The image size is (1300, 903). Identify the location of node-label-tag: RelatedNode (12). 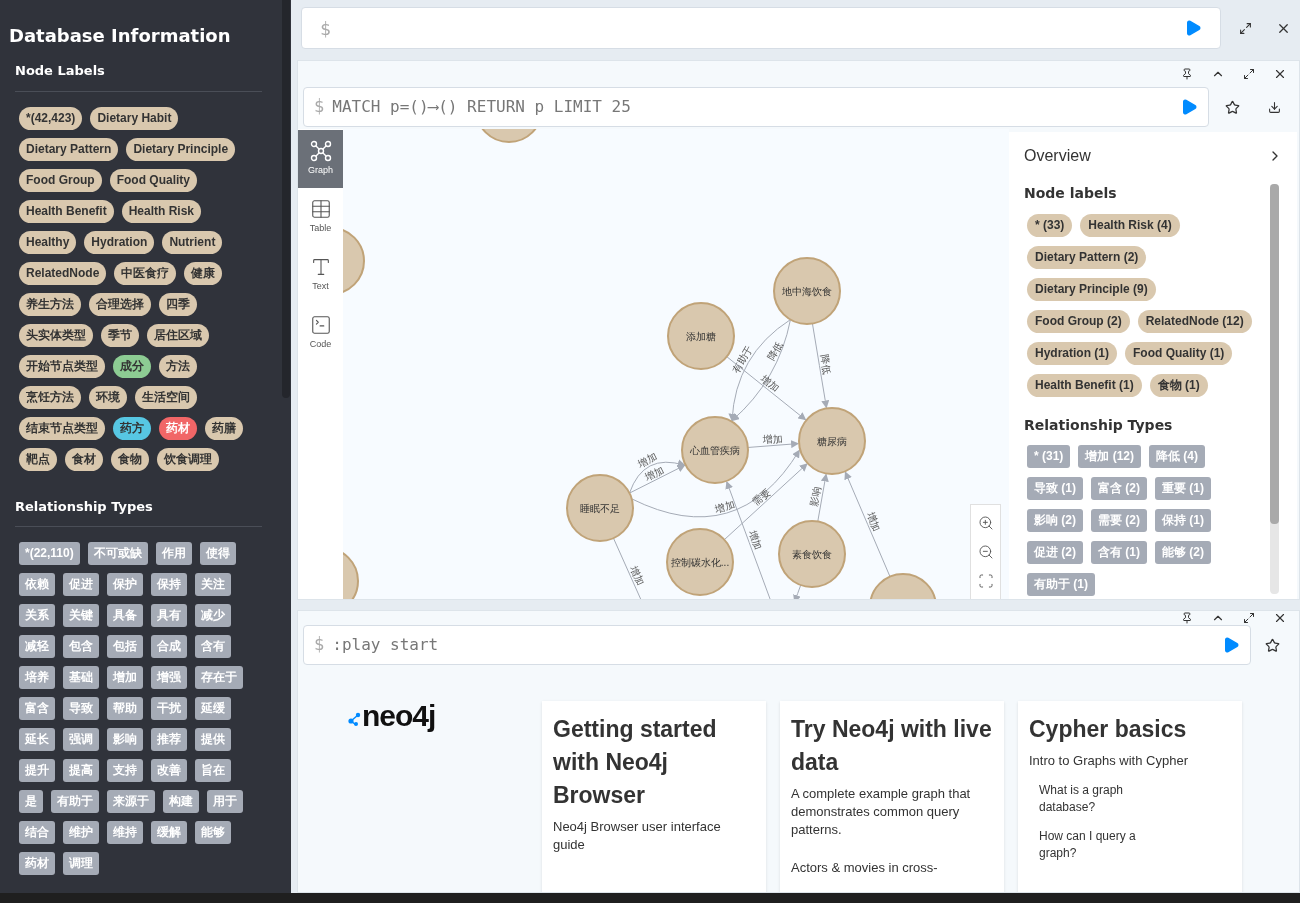
(1194, 321).